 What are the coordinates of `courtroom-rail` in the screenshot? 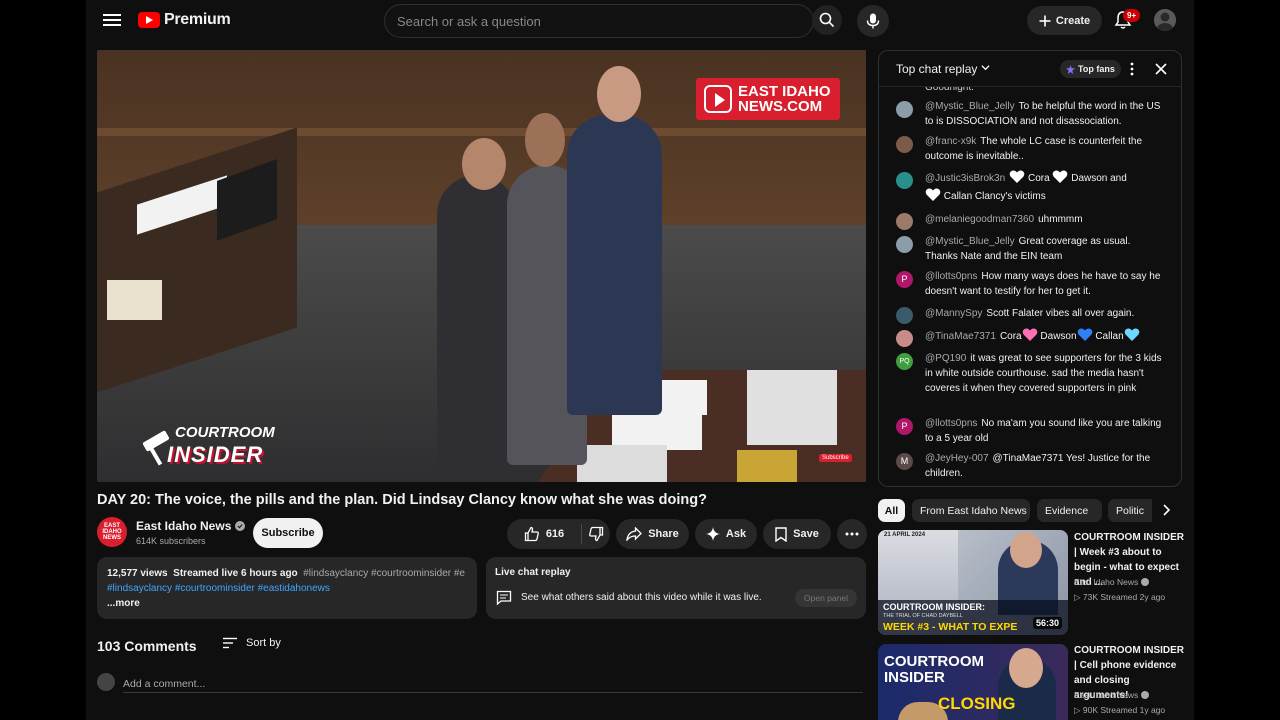 It's located at (481, 132).